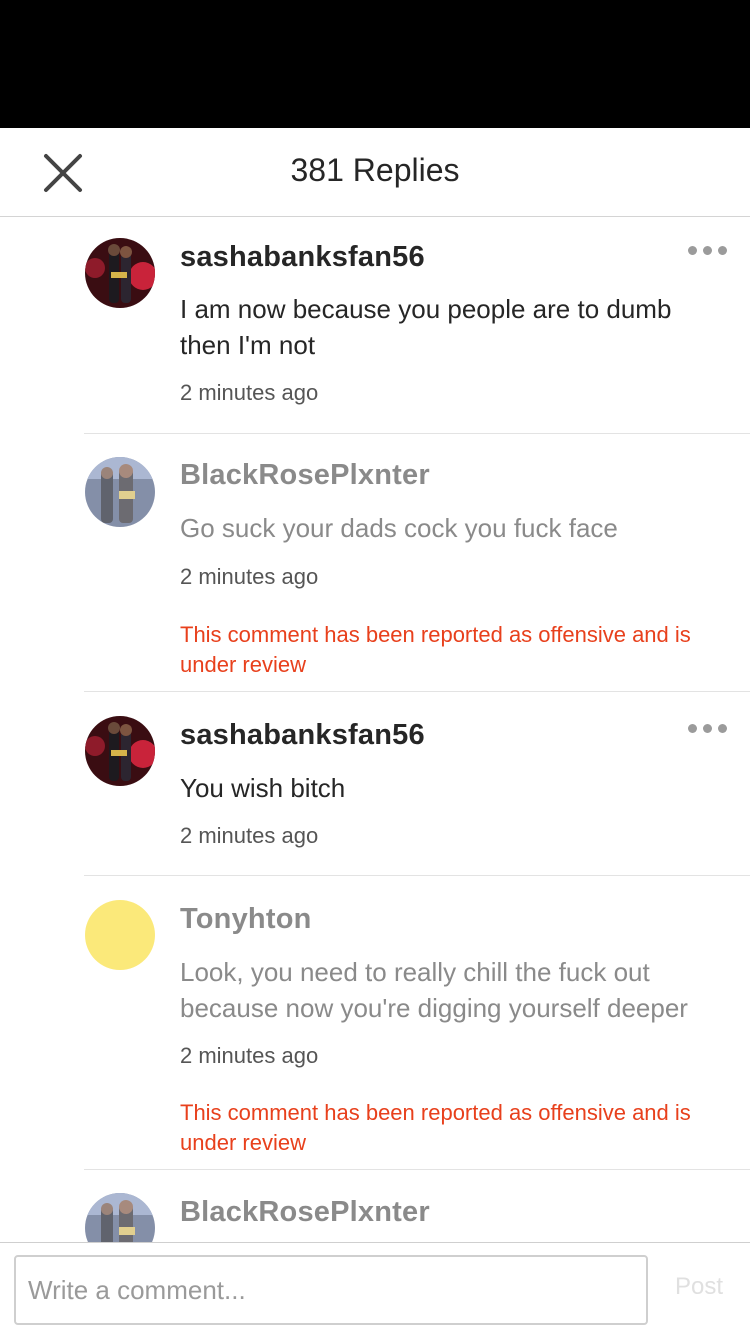  Describe the element at coordinates (263, 788) in the screenshot. I see `comment-text: You wish bitch` at that location.